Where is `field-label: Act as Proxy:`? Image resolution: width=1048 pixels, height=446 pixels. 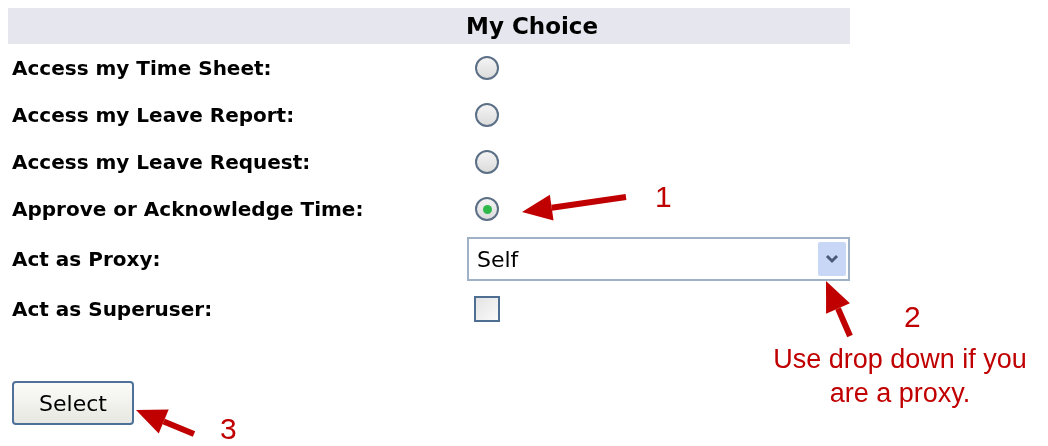 field-label: Act as Proxy: is located at coordinates (86, 259).